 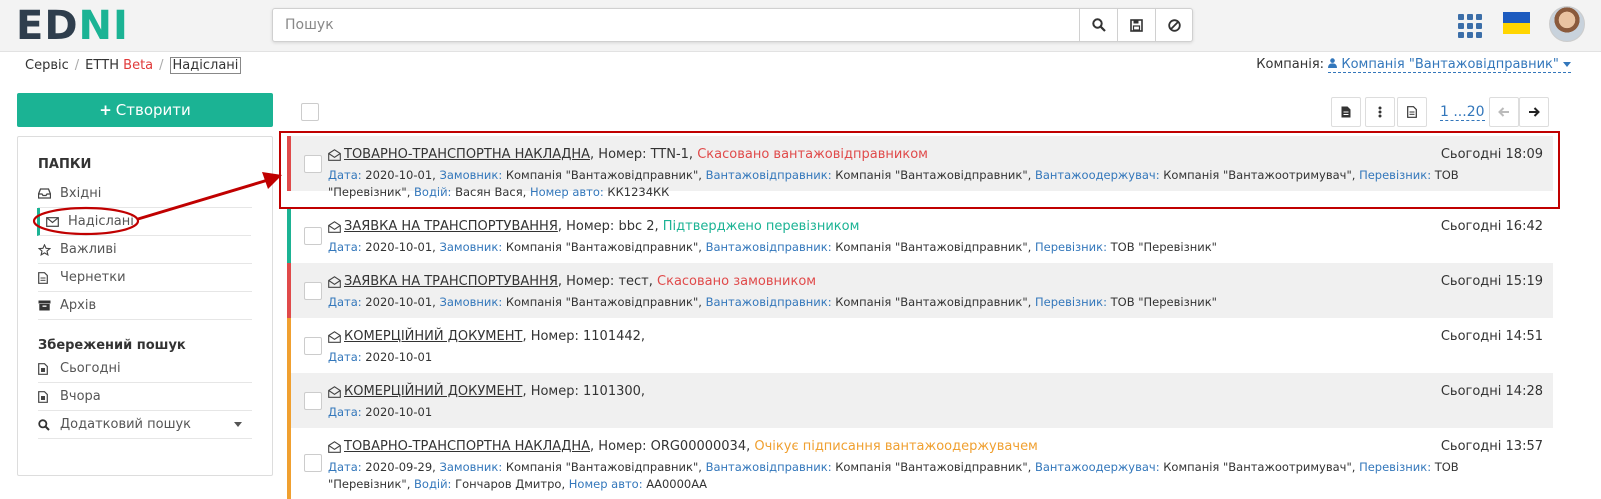 I want to click on detail-key: Вантажоодержувач:, so click(x=1097, y=175).